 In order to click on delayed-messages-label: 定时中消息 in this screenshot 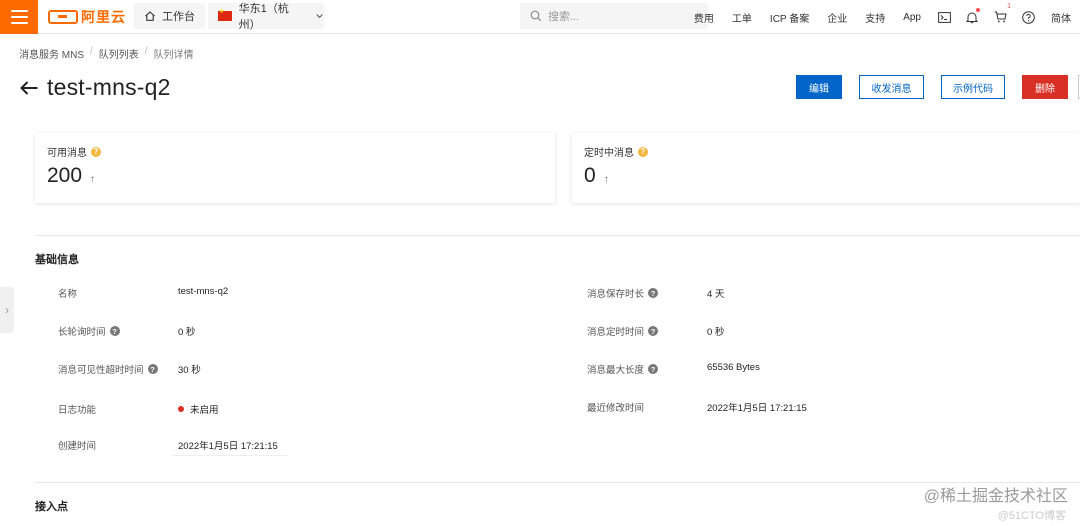, I will do `click(609, 153)`.